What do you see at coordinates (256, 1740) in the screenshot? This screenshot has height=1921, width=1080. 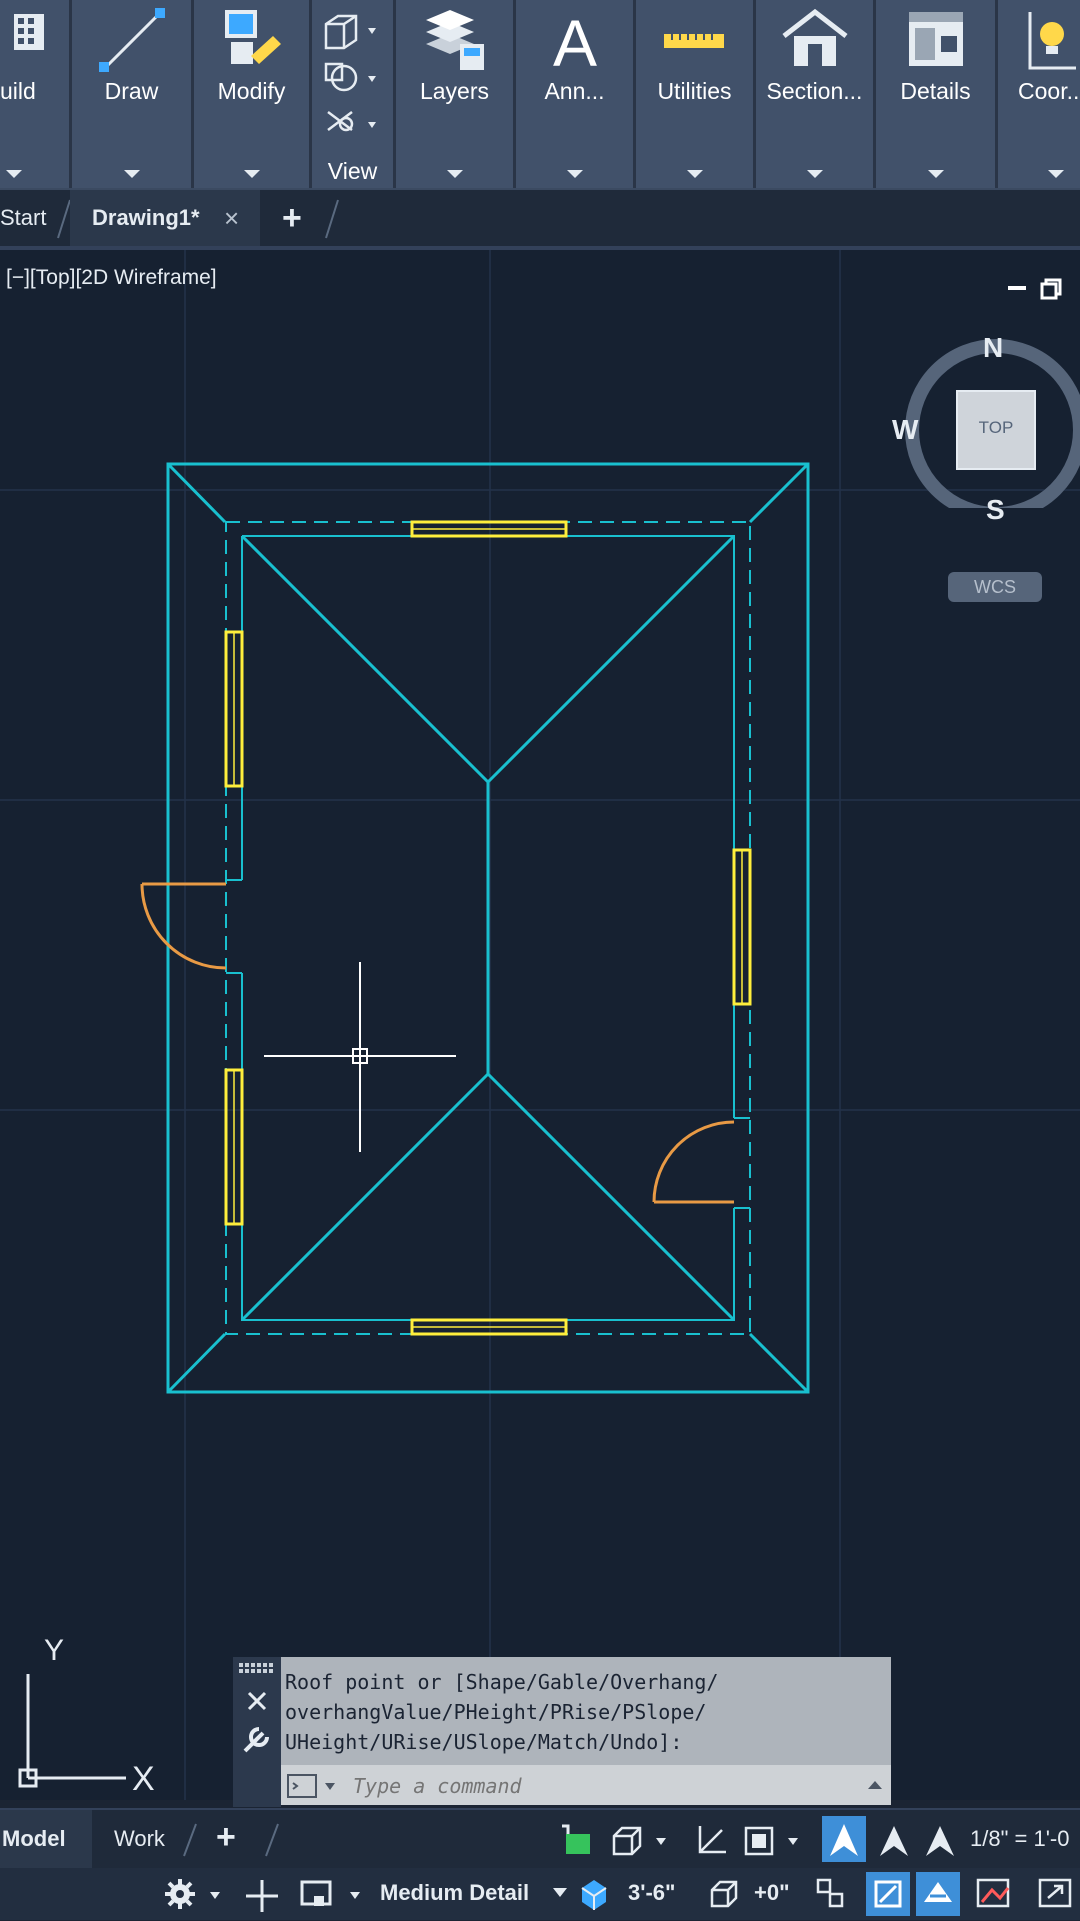 I see `wrench-icon` at bounding box center [256, 1740].